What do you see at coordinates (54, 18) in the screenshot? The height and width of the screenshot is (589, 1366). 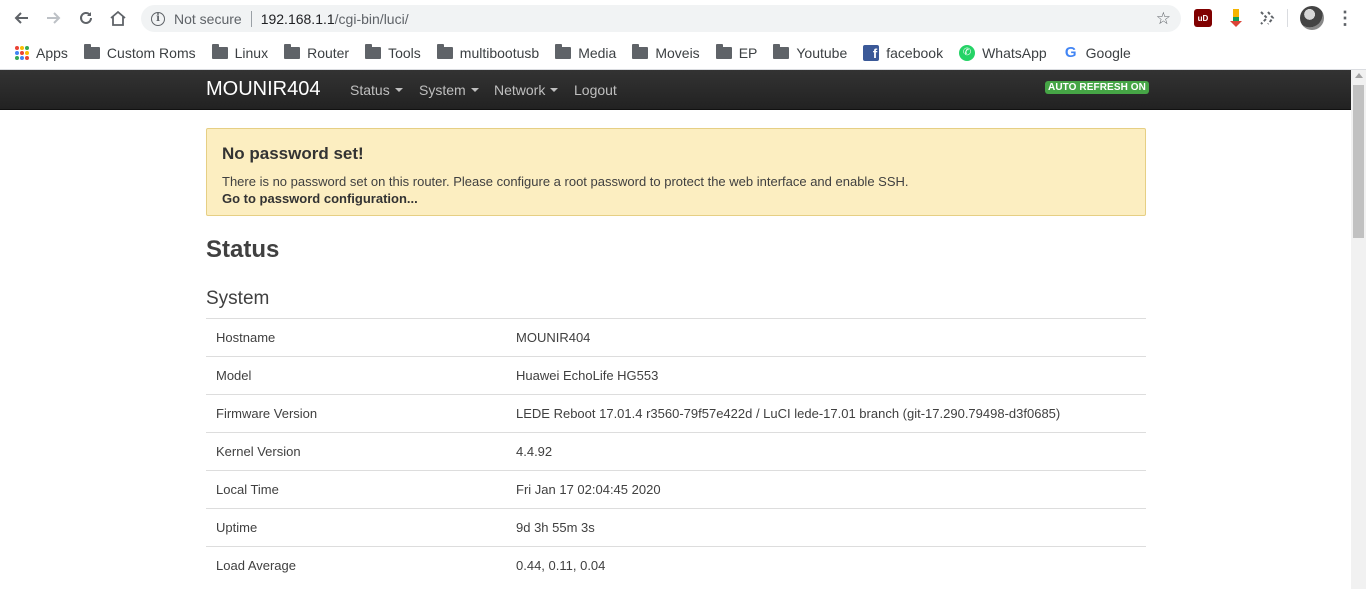 I see `forward-arrow-icon` at bounding box center [54, 18].